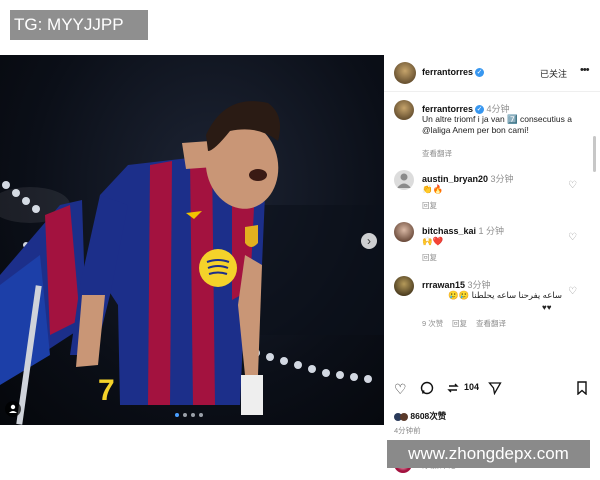 The width and height of the screenshot is (600, 480). I want to click on post-header: ferrantorres ✓ 已关注 •••, so click(492, 73).